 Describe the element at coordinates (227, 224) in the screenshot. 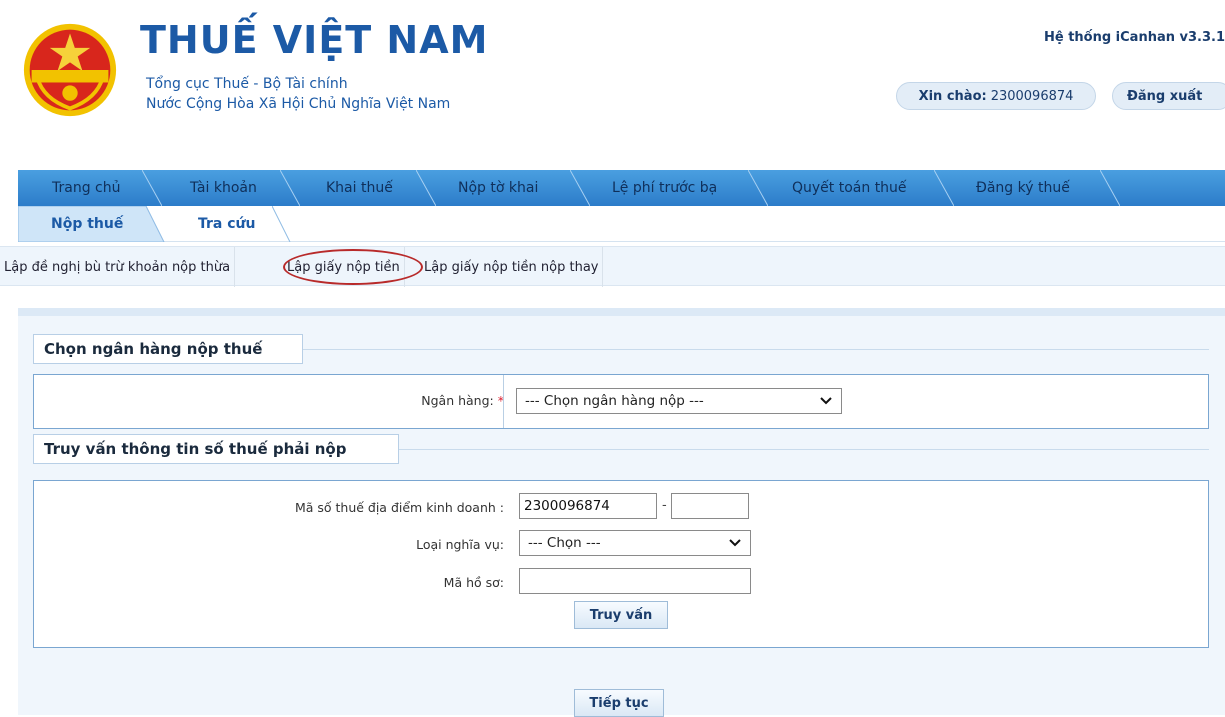

I see `subtab-lookup-label: Tra cứu` at that location.